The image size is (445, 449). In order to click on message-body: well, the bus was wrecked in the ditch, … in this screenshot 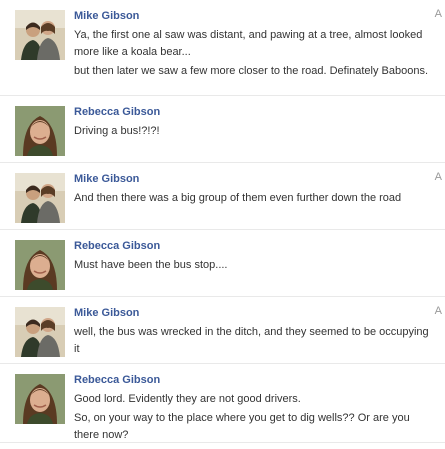, I will do `click(251, 343)`.